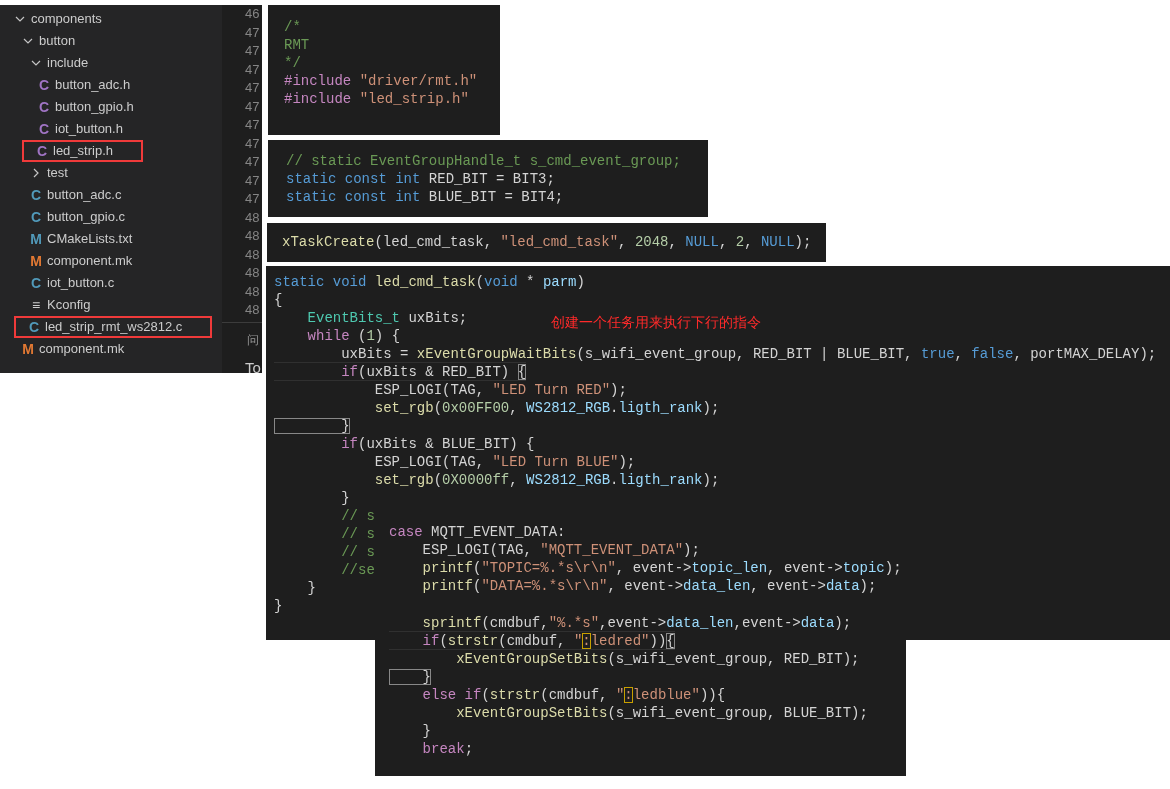 This screenshot has height=789, width=1170. What do you see at coordinates (504, 462) in the screenshot?
I see `code-line: ESP_LOGI(TAG, "LED Turn BLUE");` at bounding box center [504, 462].